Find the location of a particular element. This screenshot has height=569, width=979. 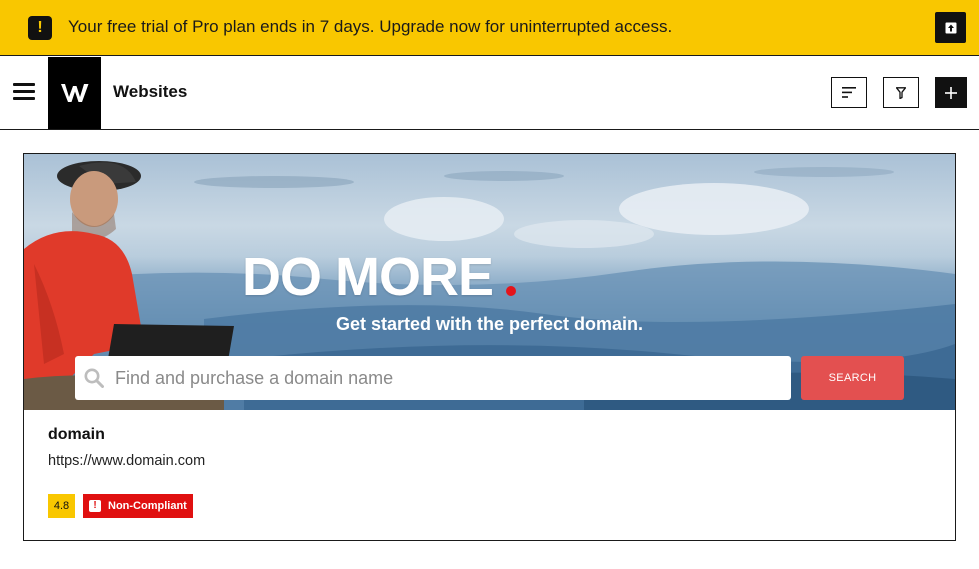

status-badge: ! Non-Compliant is located at coordinates (138, 506).